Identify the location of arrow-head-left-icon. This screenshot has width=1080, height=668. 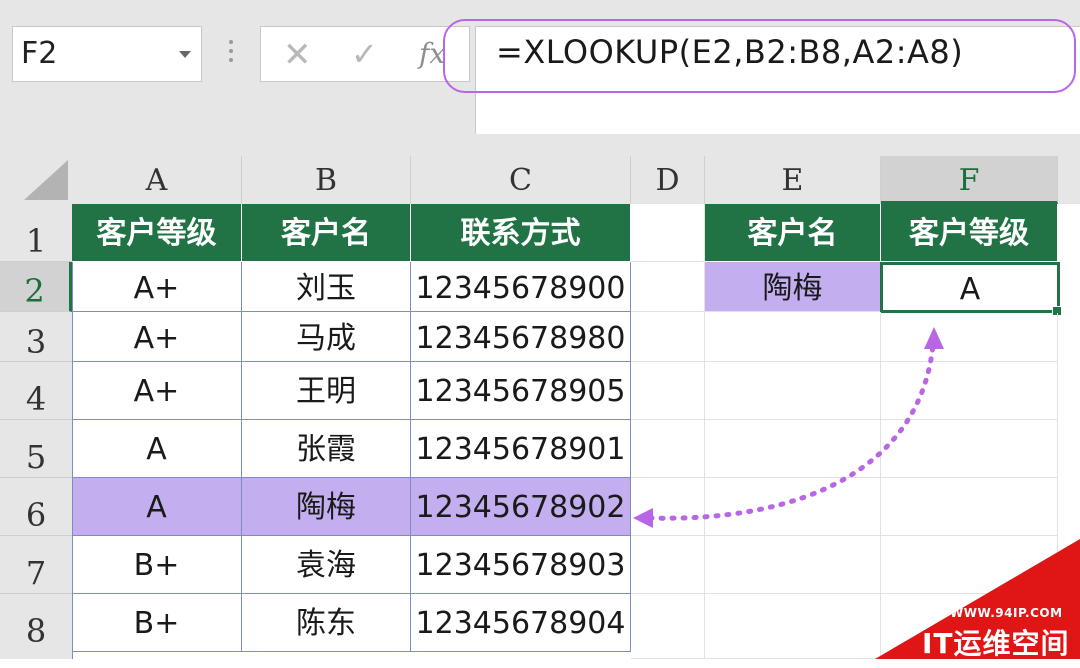
(643, 518).